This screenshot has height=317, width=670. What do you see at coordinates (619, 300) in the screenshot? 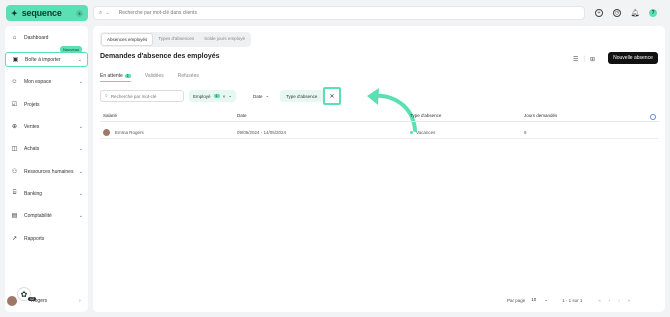
I see `next-page-icon: ›` at bounding box center [619, 300].